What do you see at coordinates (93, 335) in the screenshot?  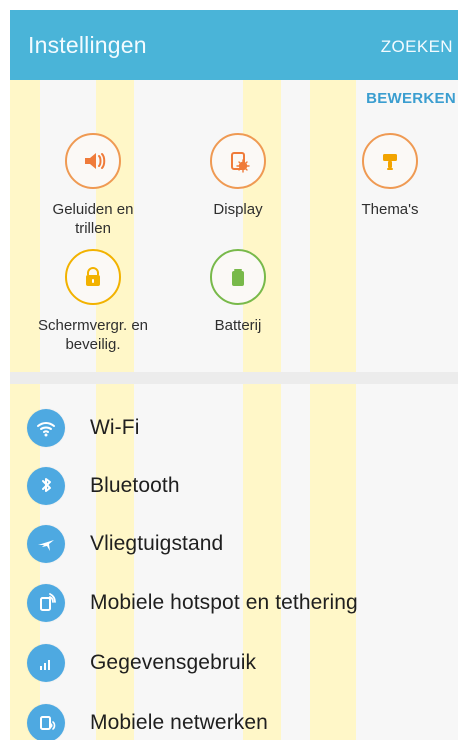 I see `quick-setting-lockscreen-label: Schermvergr. en beveilig.` at bounding box center [93, 335].